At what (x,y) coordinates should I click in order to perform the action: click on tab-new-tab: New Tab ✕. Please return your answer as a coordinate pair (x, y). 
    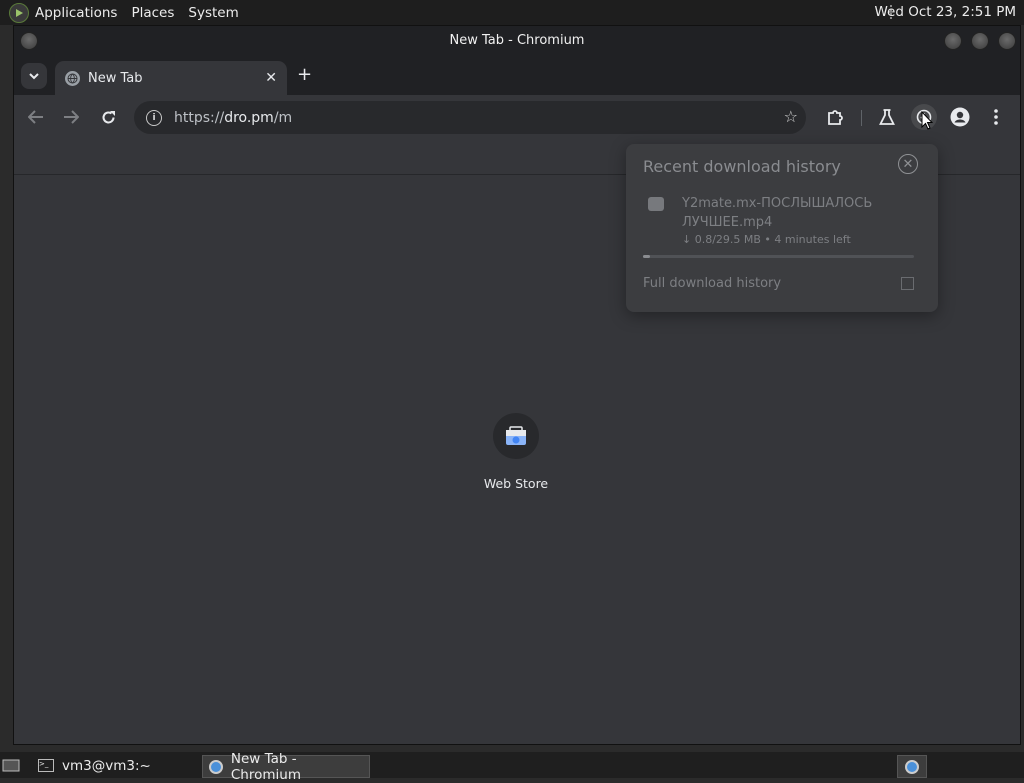
    Looking at the image, I should click on (171, 78).